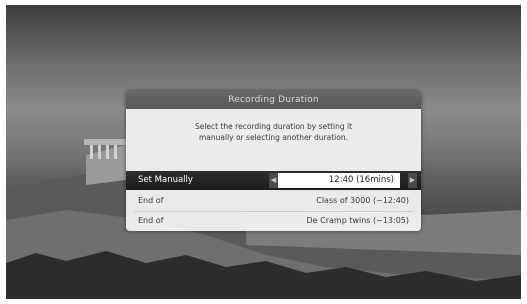 Image resolution: width=527 pixels, height=304 pixels. What do you see at coordinates (273, 100) in the screenshot?
I see `dialog-title: Recording Duration` at bounding box center [273, 100].